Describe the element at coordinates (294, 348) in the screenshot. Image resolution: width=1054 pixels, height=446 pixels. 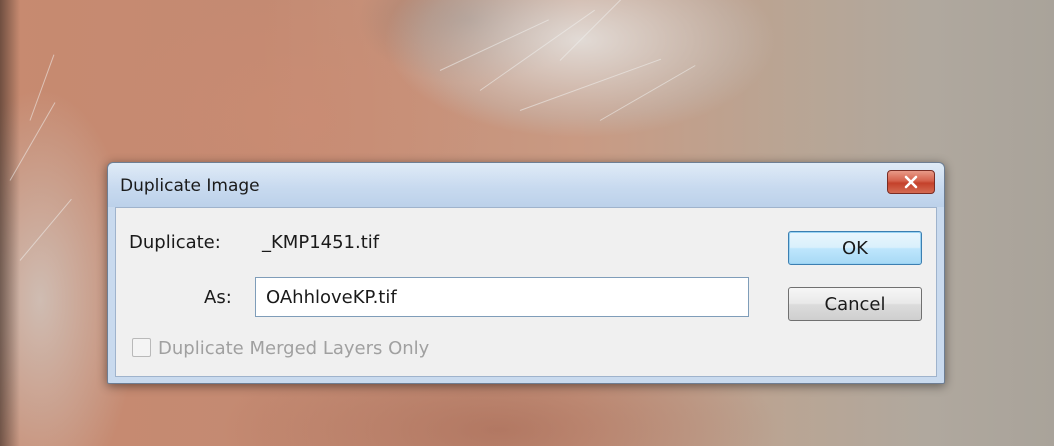
I see `merged-layers-label: Duplicate Merged Layers Only` at that location.